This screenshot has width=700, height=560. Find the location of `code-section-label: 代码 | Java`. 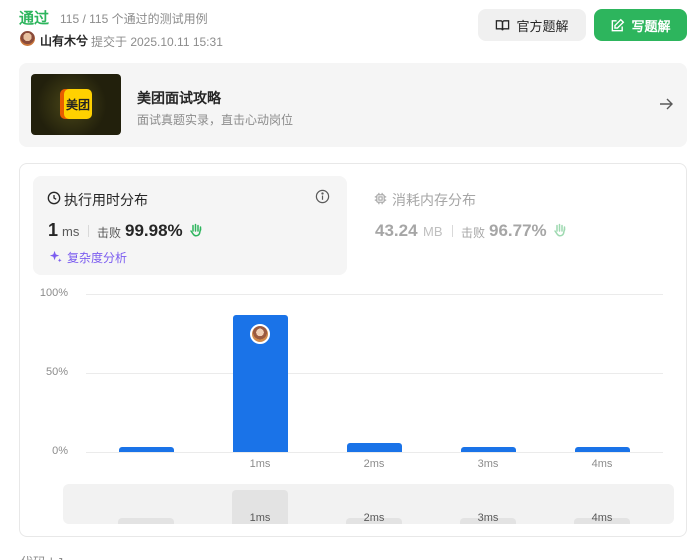

code-section-label: 代码 | Java is located at coordinates (52, 556).